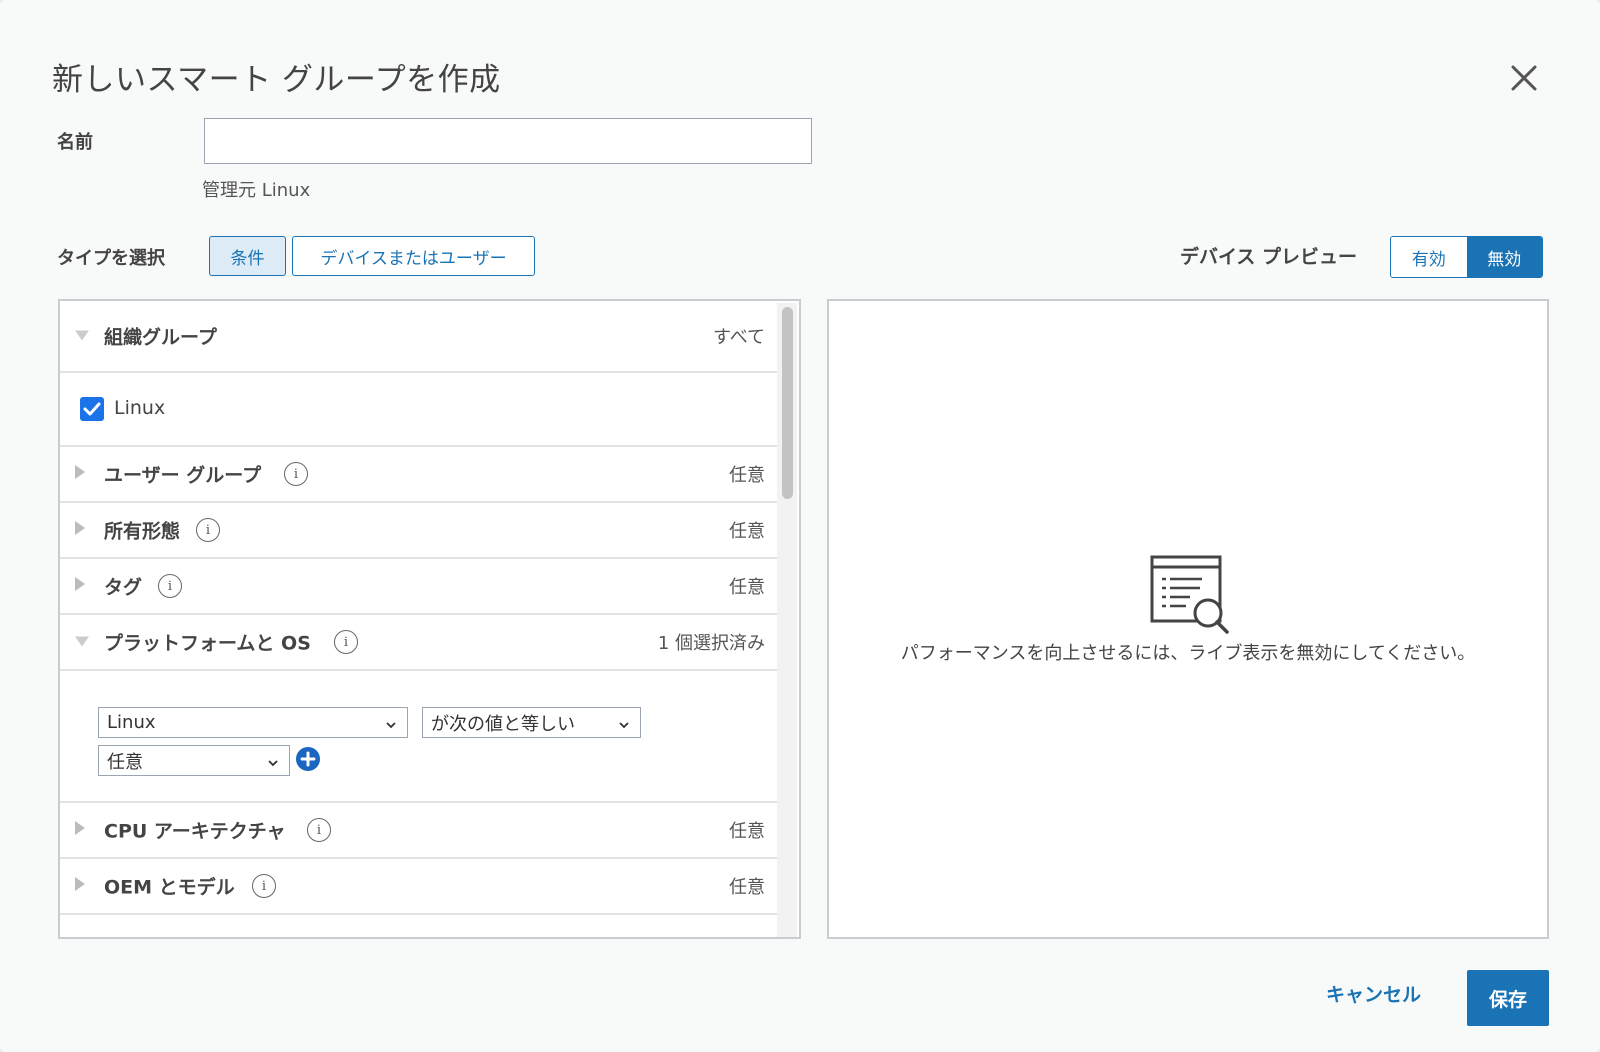  What do you see at coordinates (418, 587) in the screenshot?
I see `criteria-row-tag: タグ i 任意` at bounding box center [418, 587].